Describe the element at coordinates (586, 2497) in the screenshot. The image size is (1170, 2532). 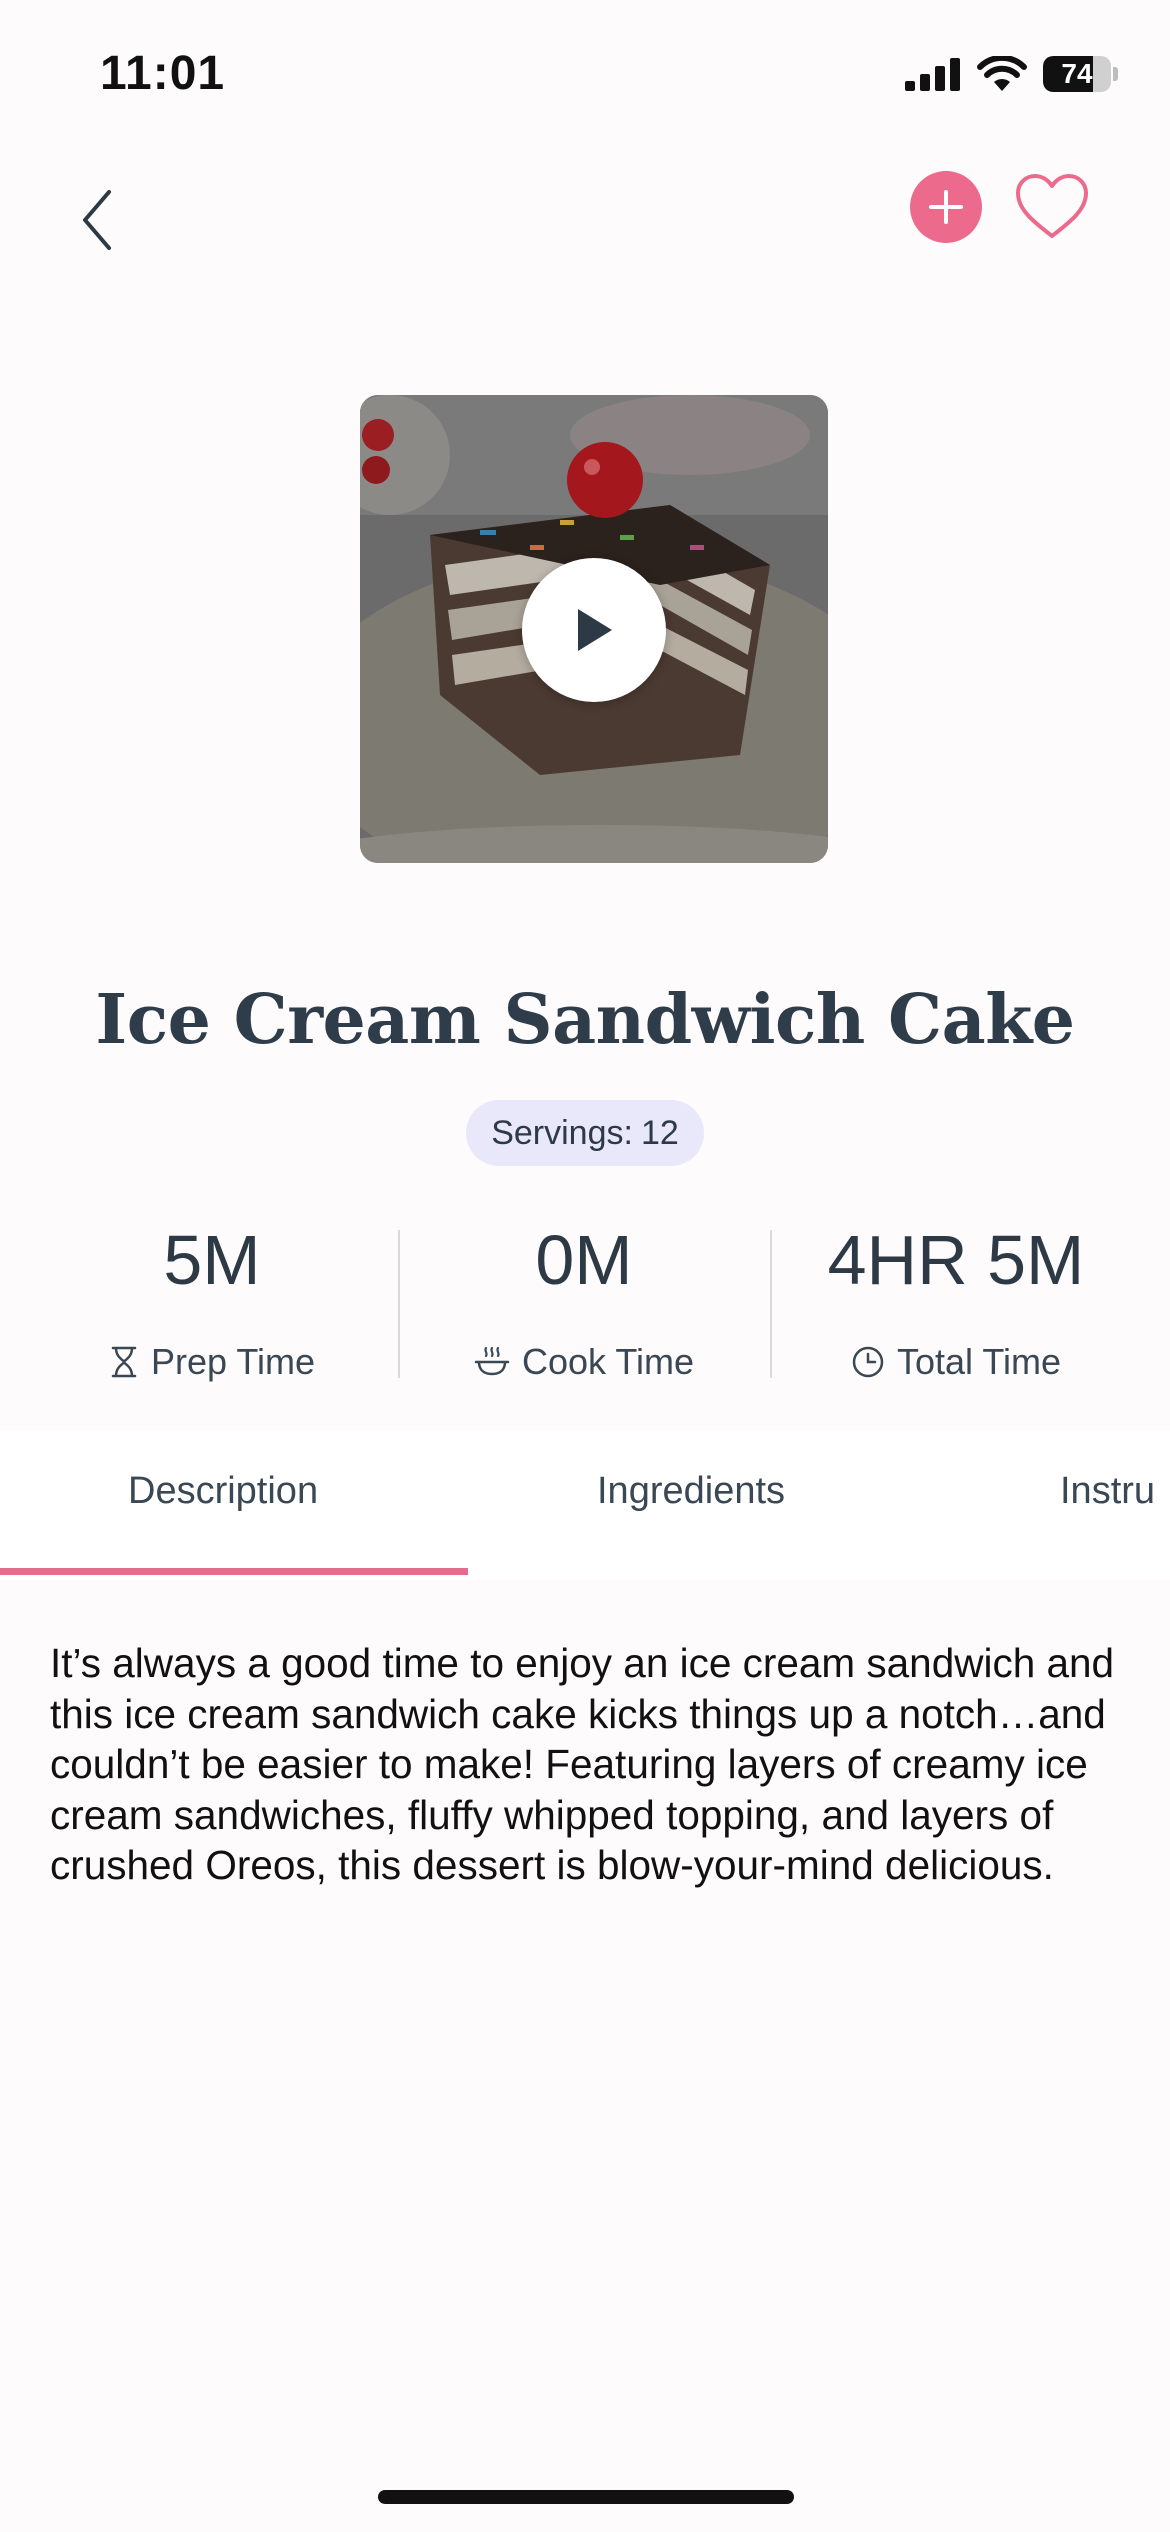
I see `home-indicator` at that location.